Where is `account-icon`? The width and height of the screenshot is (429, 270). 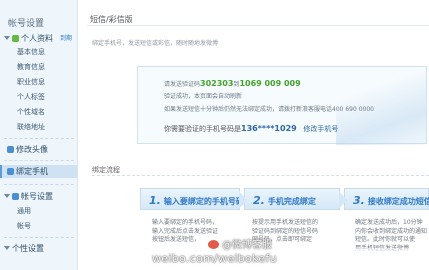
account-icon is located at coordinates (15, 196).